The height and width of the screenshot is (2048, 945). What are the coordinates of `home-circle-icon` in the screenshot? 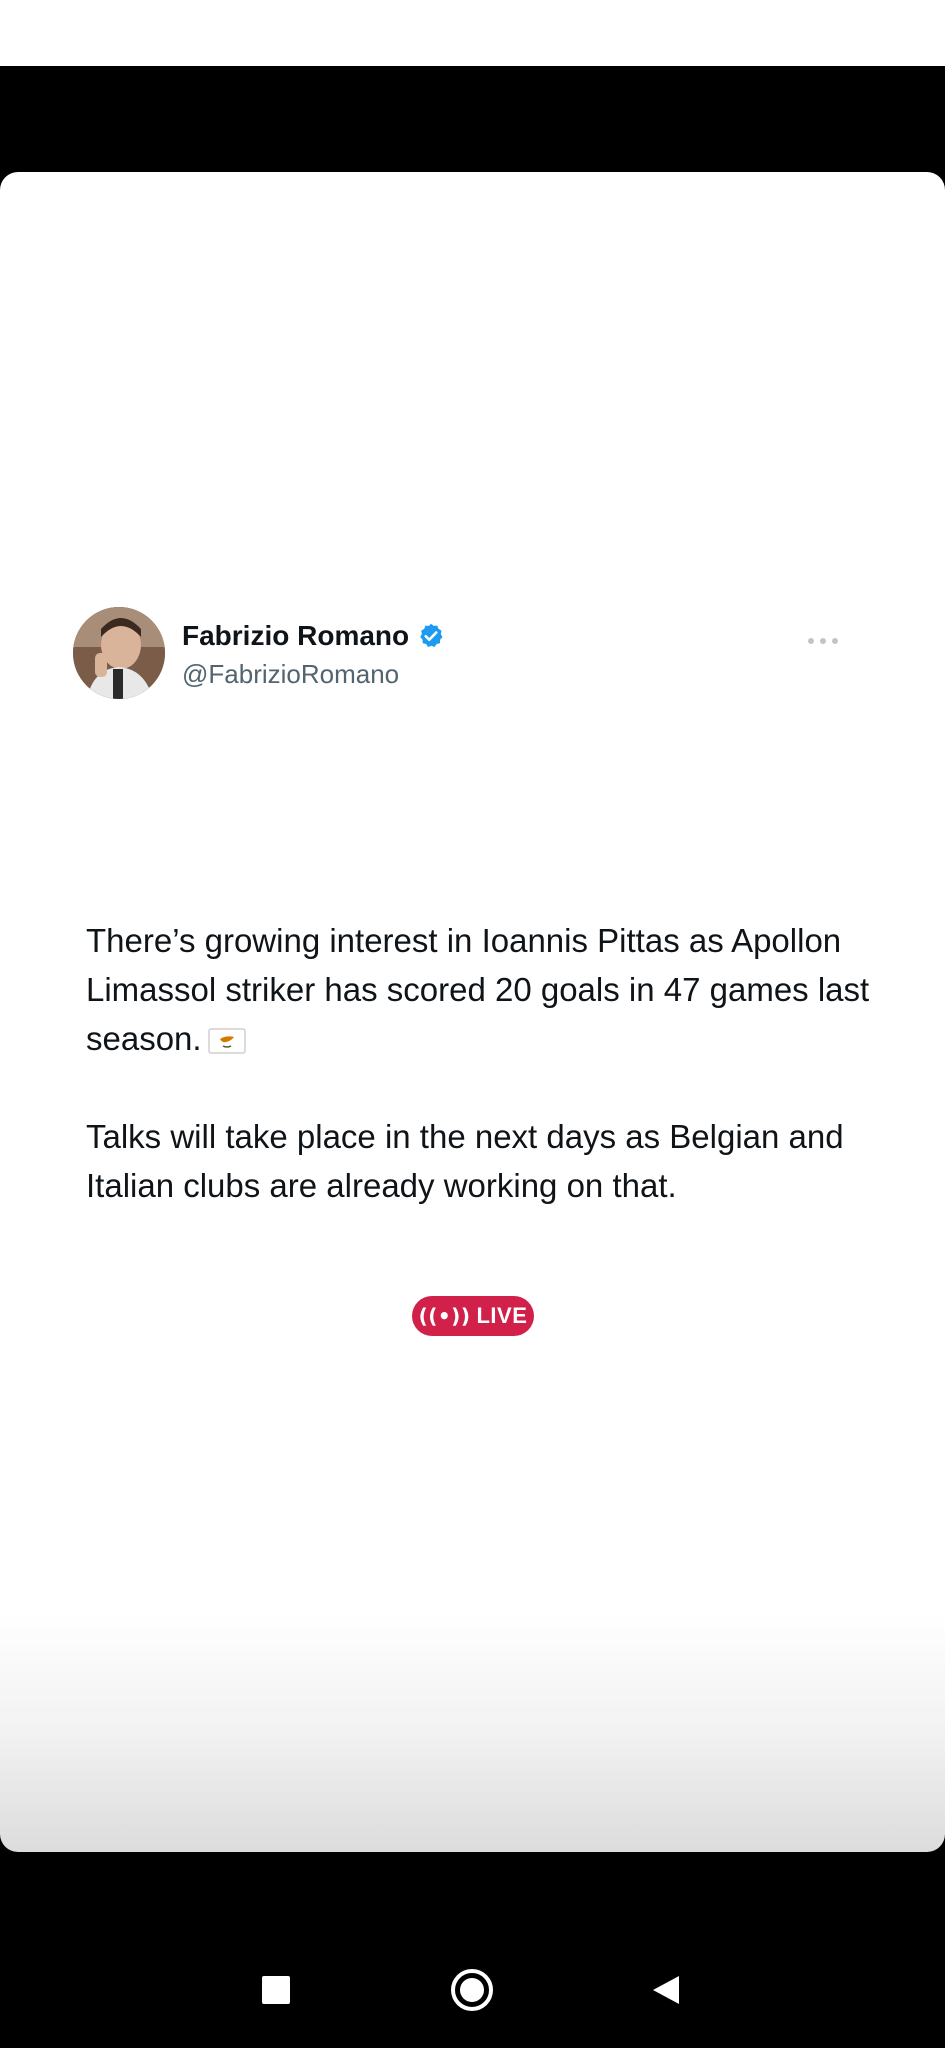 It's located at (472, 1990).